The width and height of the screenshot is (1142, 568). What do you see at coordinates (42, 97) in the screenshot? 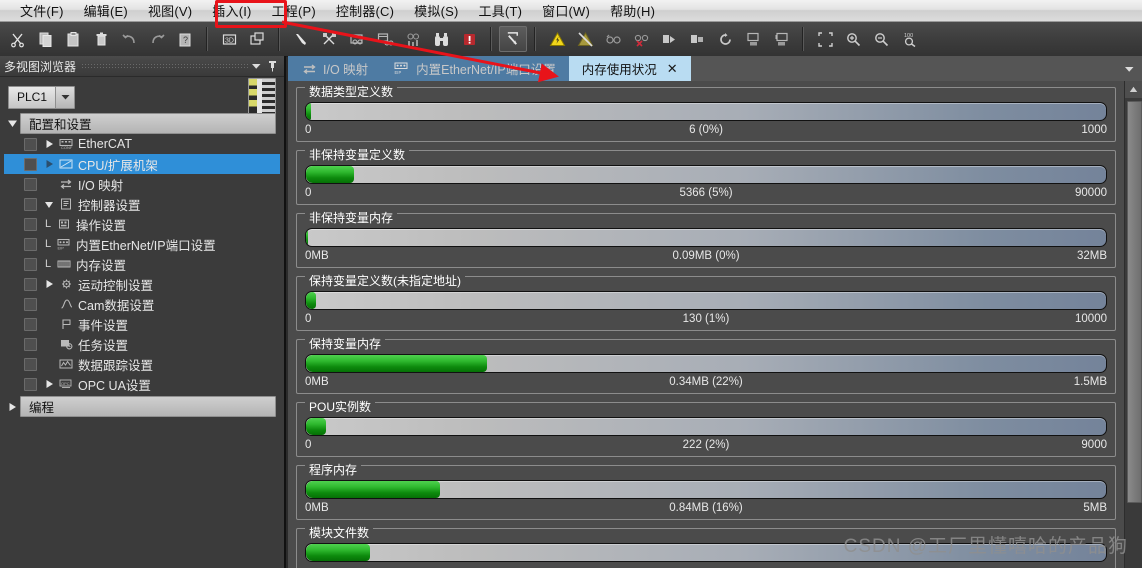
I see `device-selector: PLC1` at bounding box center [42, 97].